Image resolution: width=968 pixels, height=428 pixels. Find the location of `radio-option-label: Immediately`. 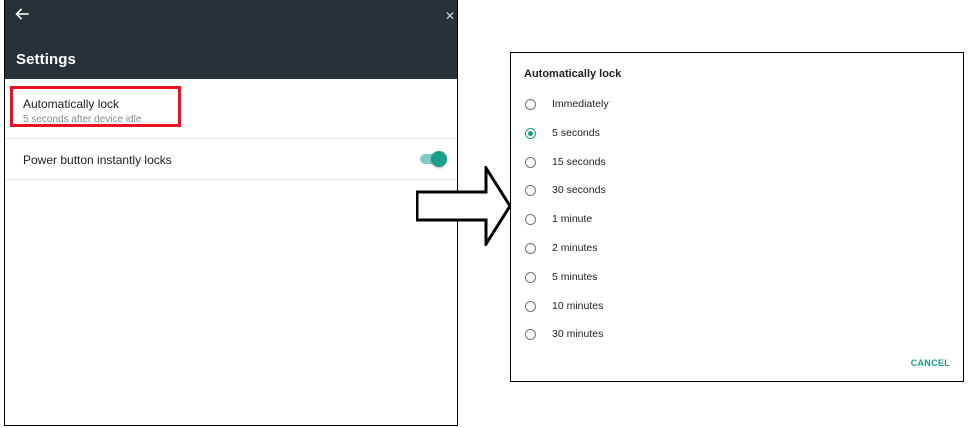

radio-option-label: Immediately is located at coordinates (580, 104).